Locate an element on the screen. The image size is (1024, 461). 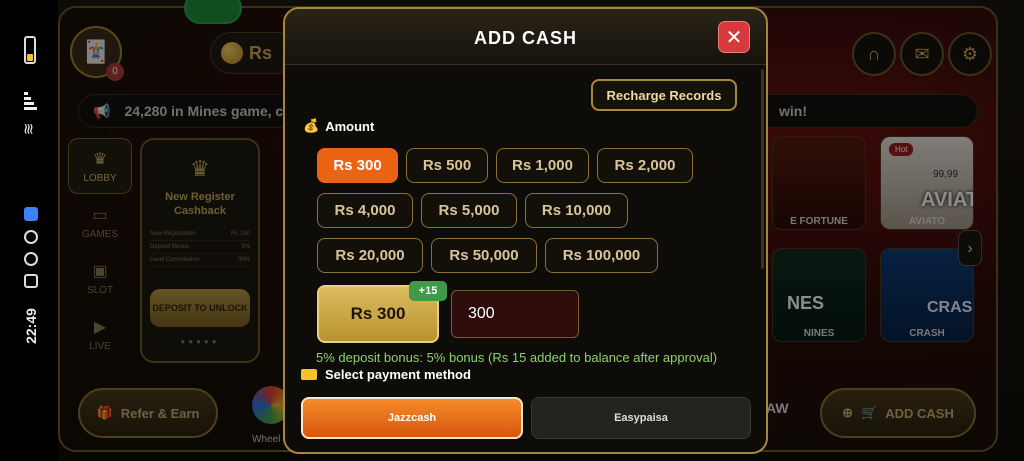
status-time: 22:49 is located at coordinates (31, 326).